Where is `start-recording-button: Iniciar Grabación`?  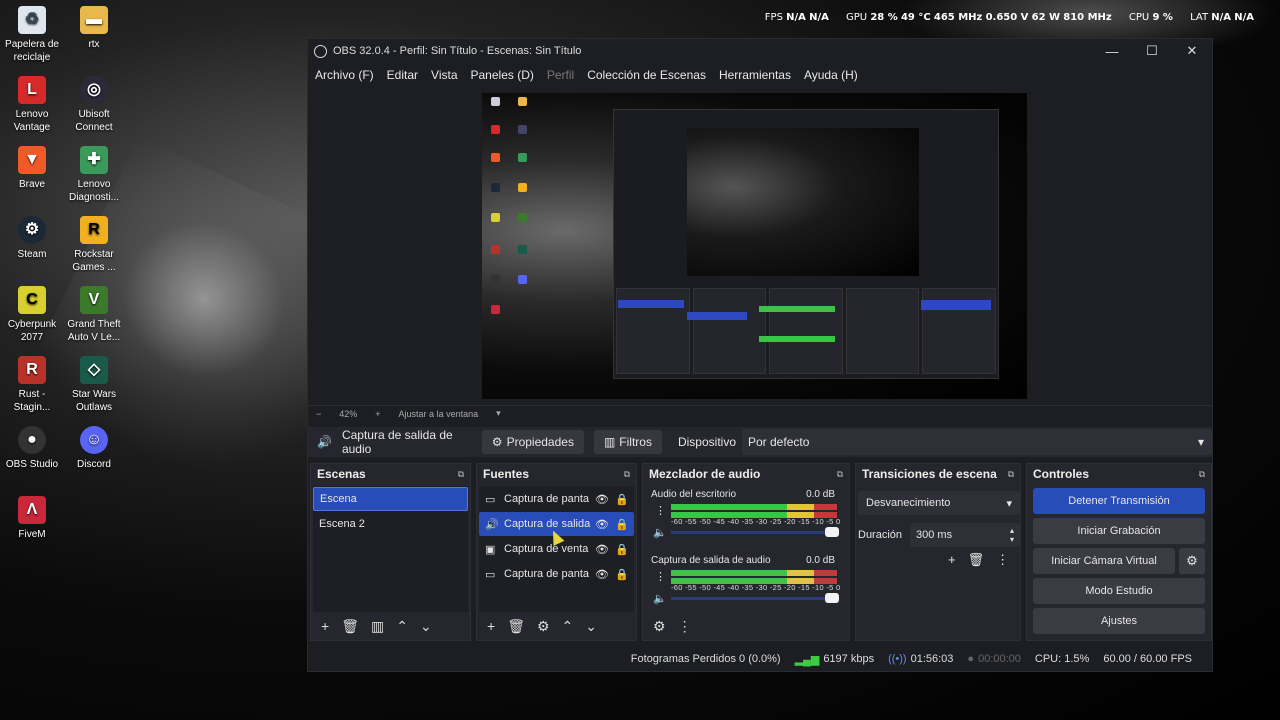
start-recording-button: Iniciar Grabación is located at coordinates (1119, 531).